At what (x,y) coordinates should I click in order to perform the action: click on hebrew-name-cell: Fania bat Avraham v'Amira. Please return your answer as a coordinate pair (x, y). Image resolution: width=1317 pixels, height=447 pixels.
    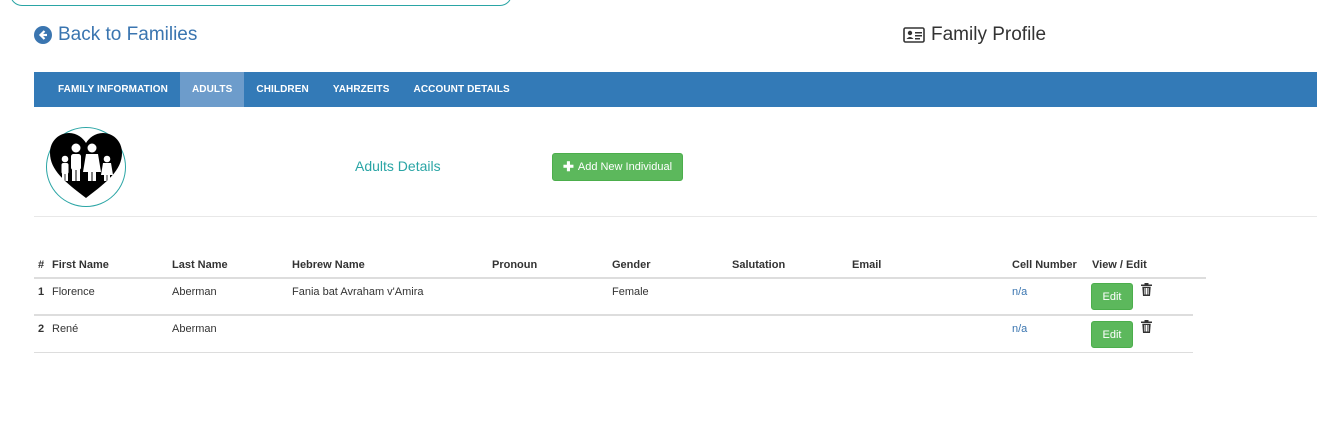
    Looking at the image, I should click on (358, 292).